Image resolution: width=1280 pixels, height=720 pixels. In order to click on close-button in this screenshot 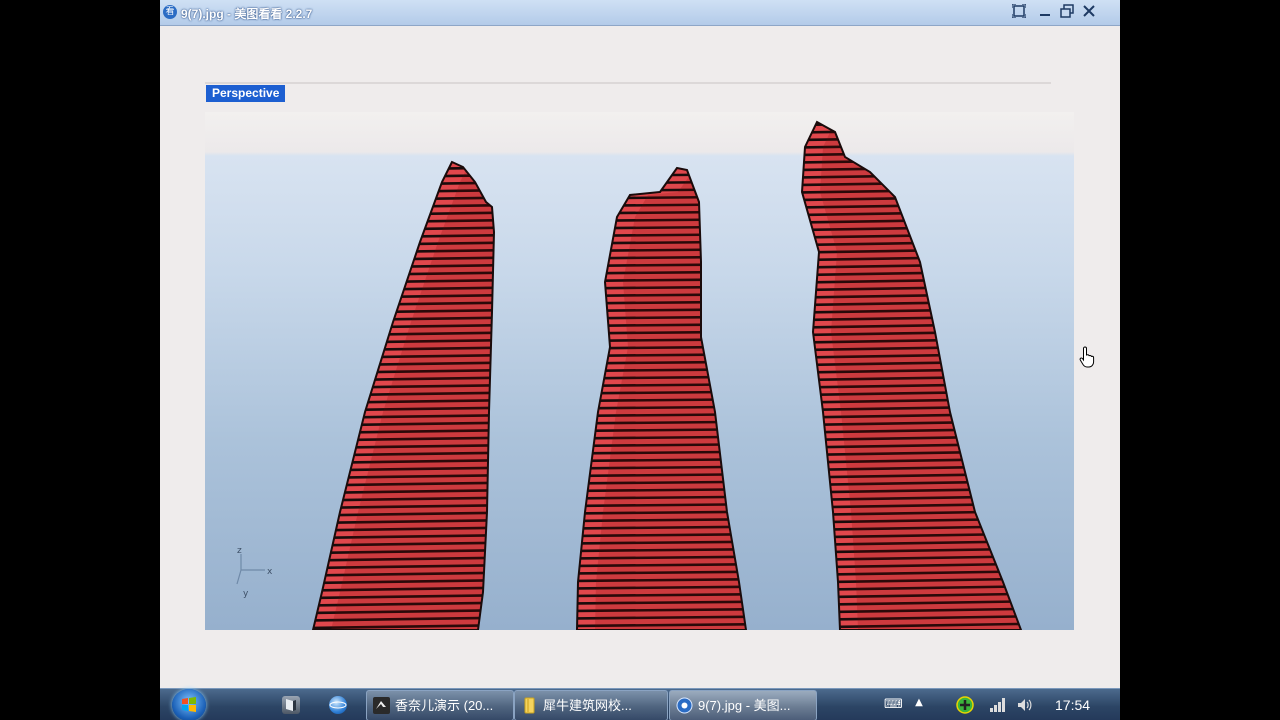, I will do `click(1089, 12)`.